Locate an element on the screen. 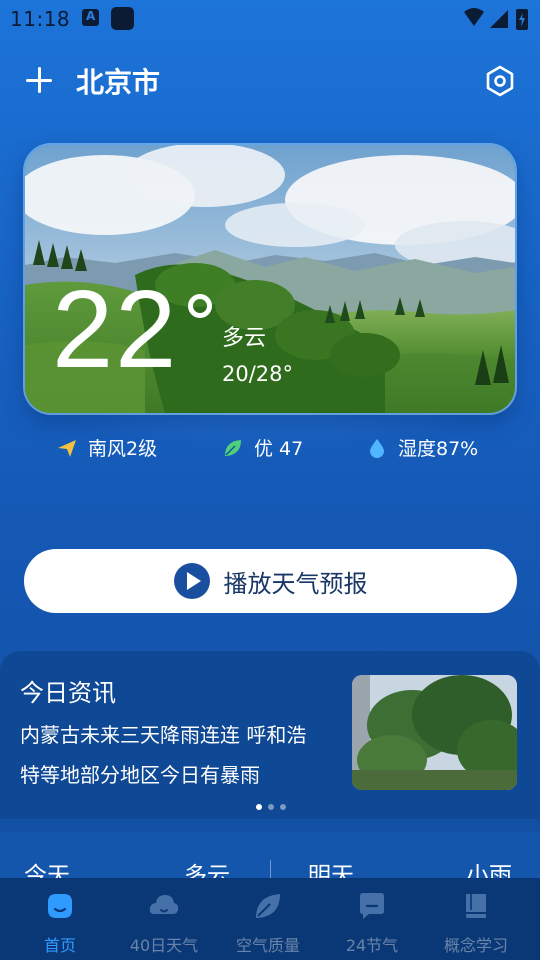 This screenshot has height=960, width=540. status-icons is located at coordinates (496, 19).